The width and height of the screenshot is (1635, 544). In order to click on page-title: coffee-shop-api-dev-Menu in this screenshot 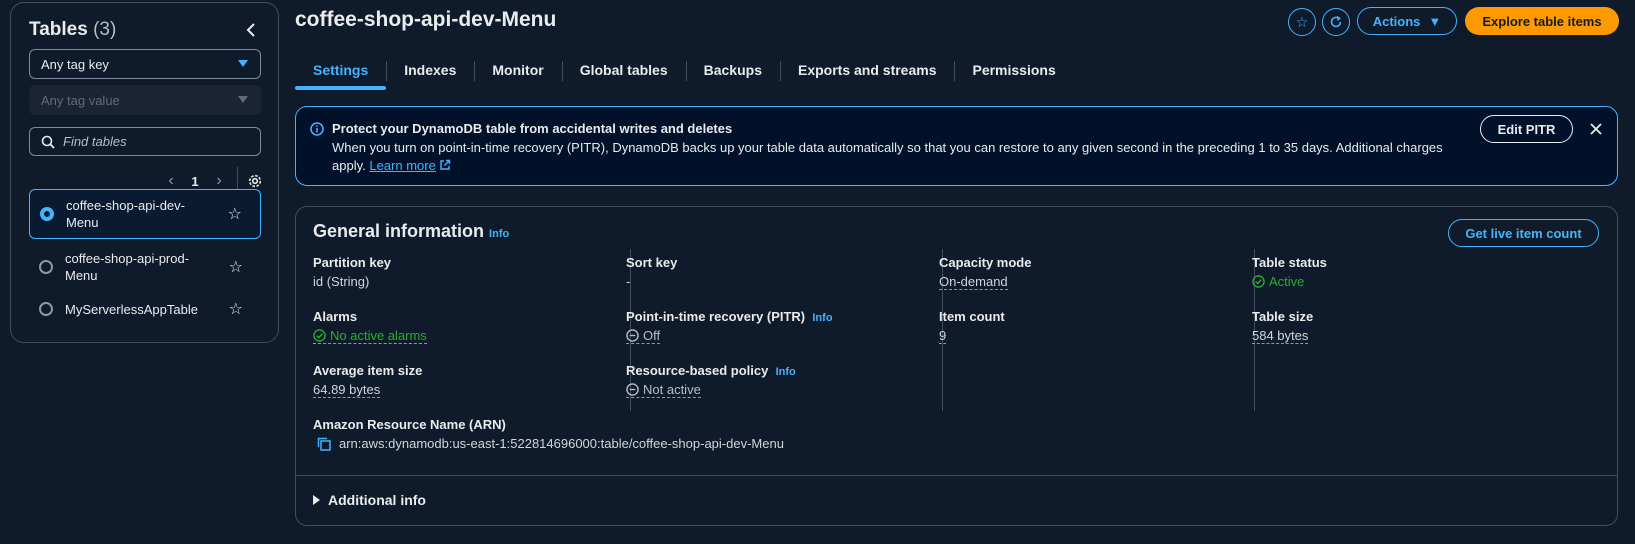, I will do `click(426, 19)`.